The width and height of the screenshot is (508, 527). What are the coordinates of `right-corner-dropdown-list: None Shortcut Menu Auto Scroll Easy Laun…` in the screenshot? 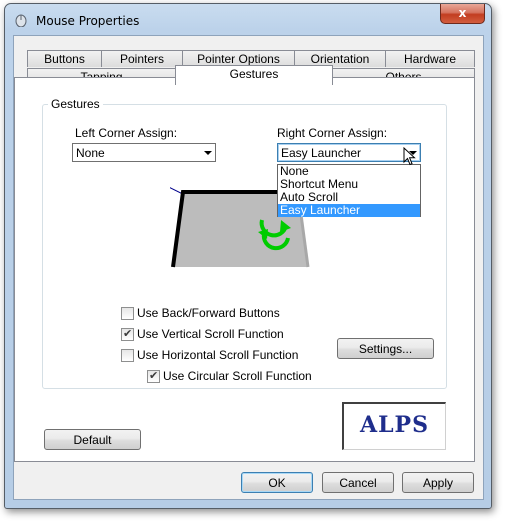 It's located at (349, 190).